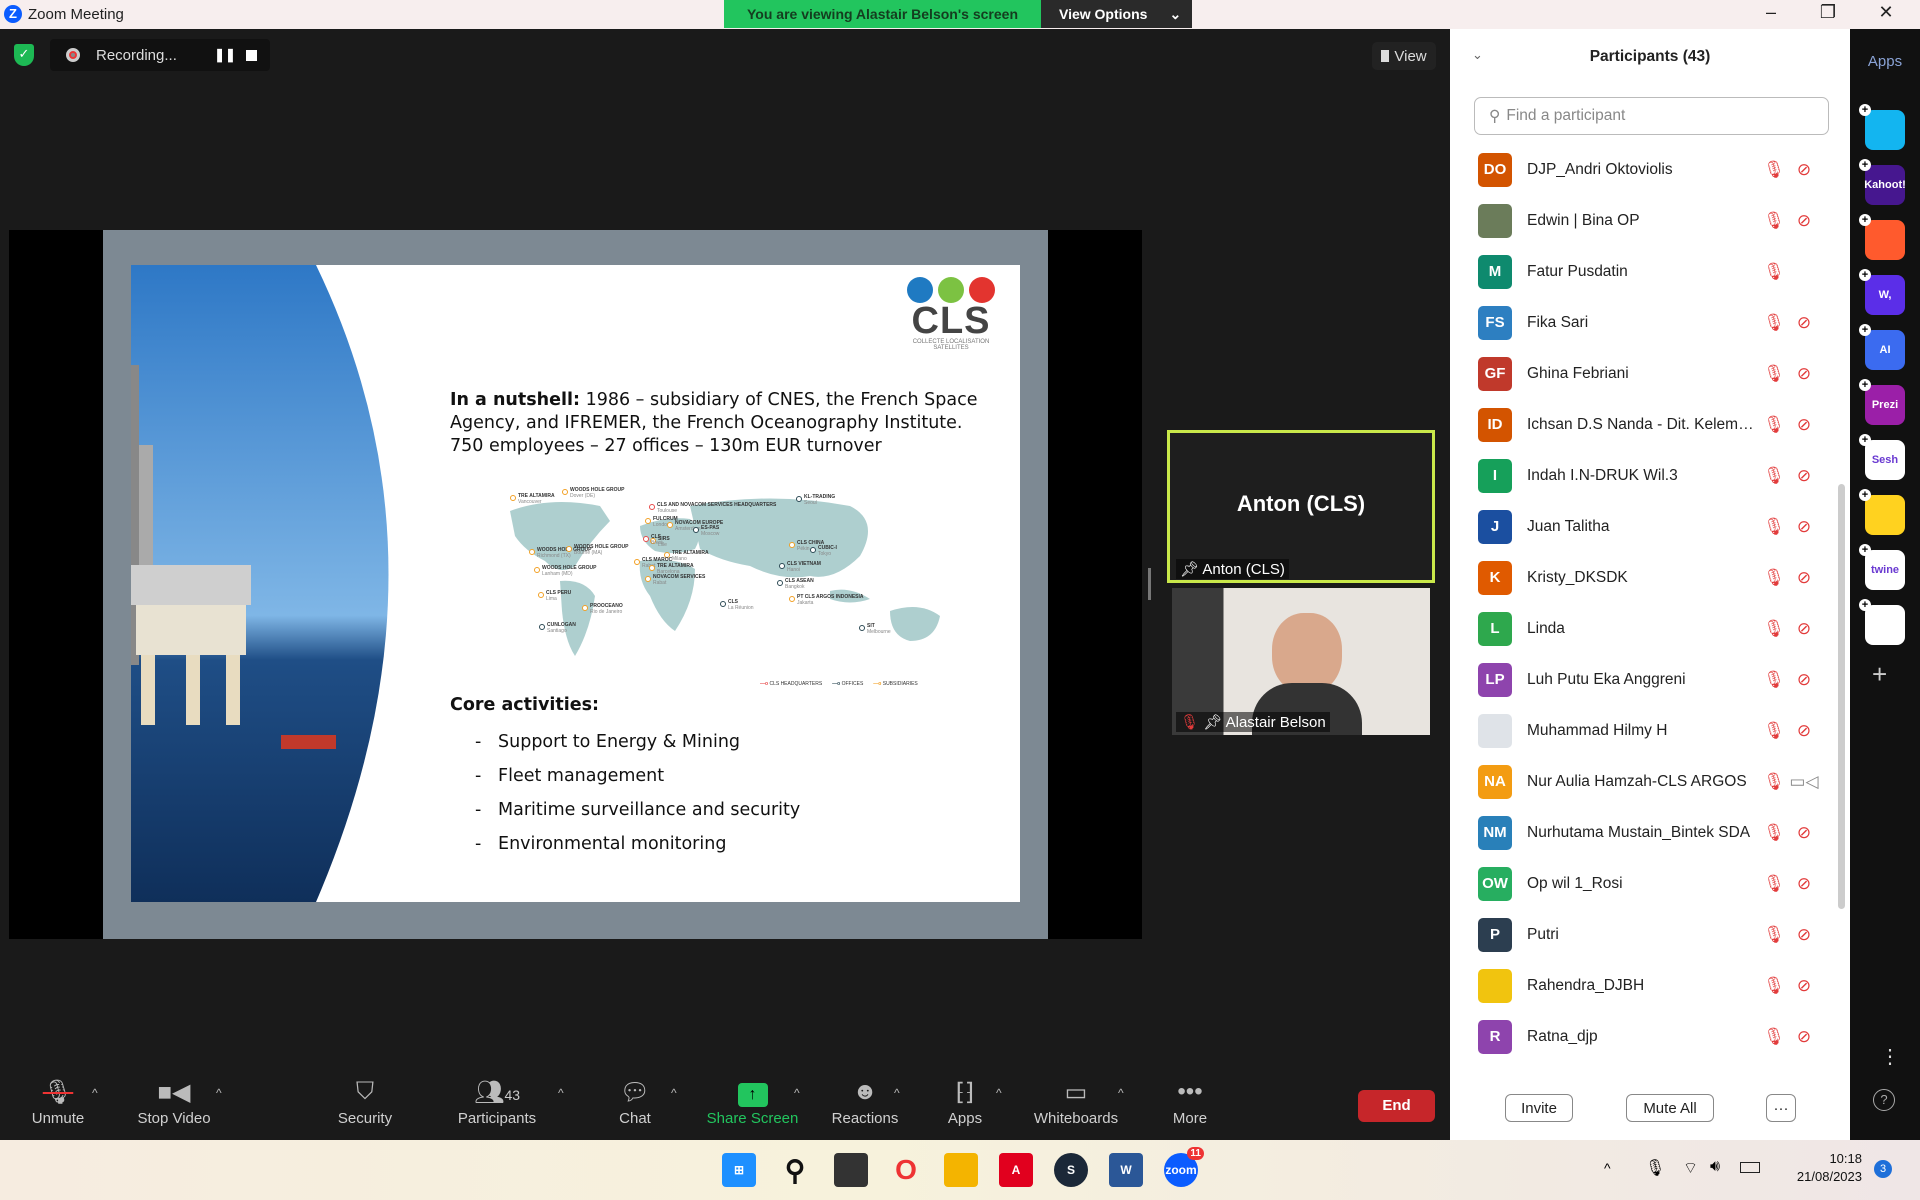 The height and width of the screenshot is (1200, 1920). What do you see at coordinates (1016, 1170) in the screenshot?
I see `acrobat-icon: A` at bounding box center [1016, 1170].